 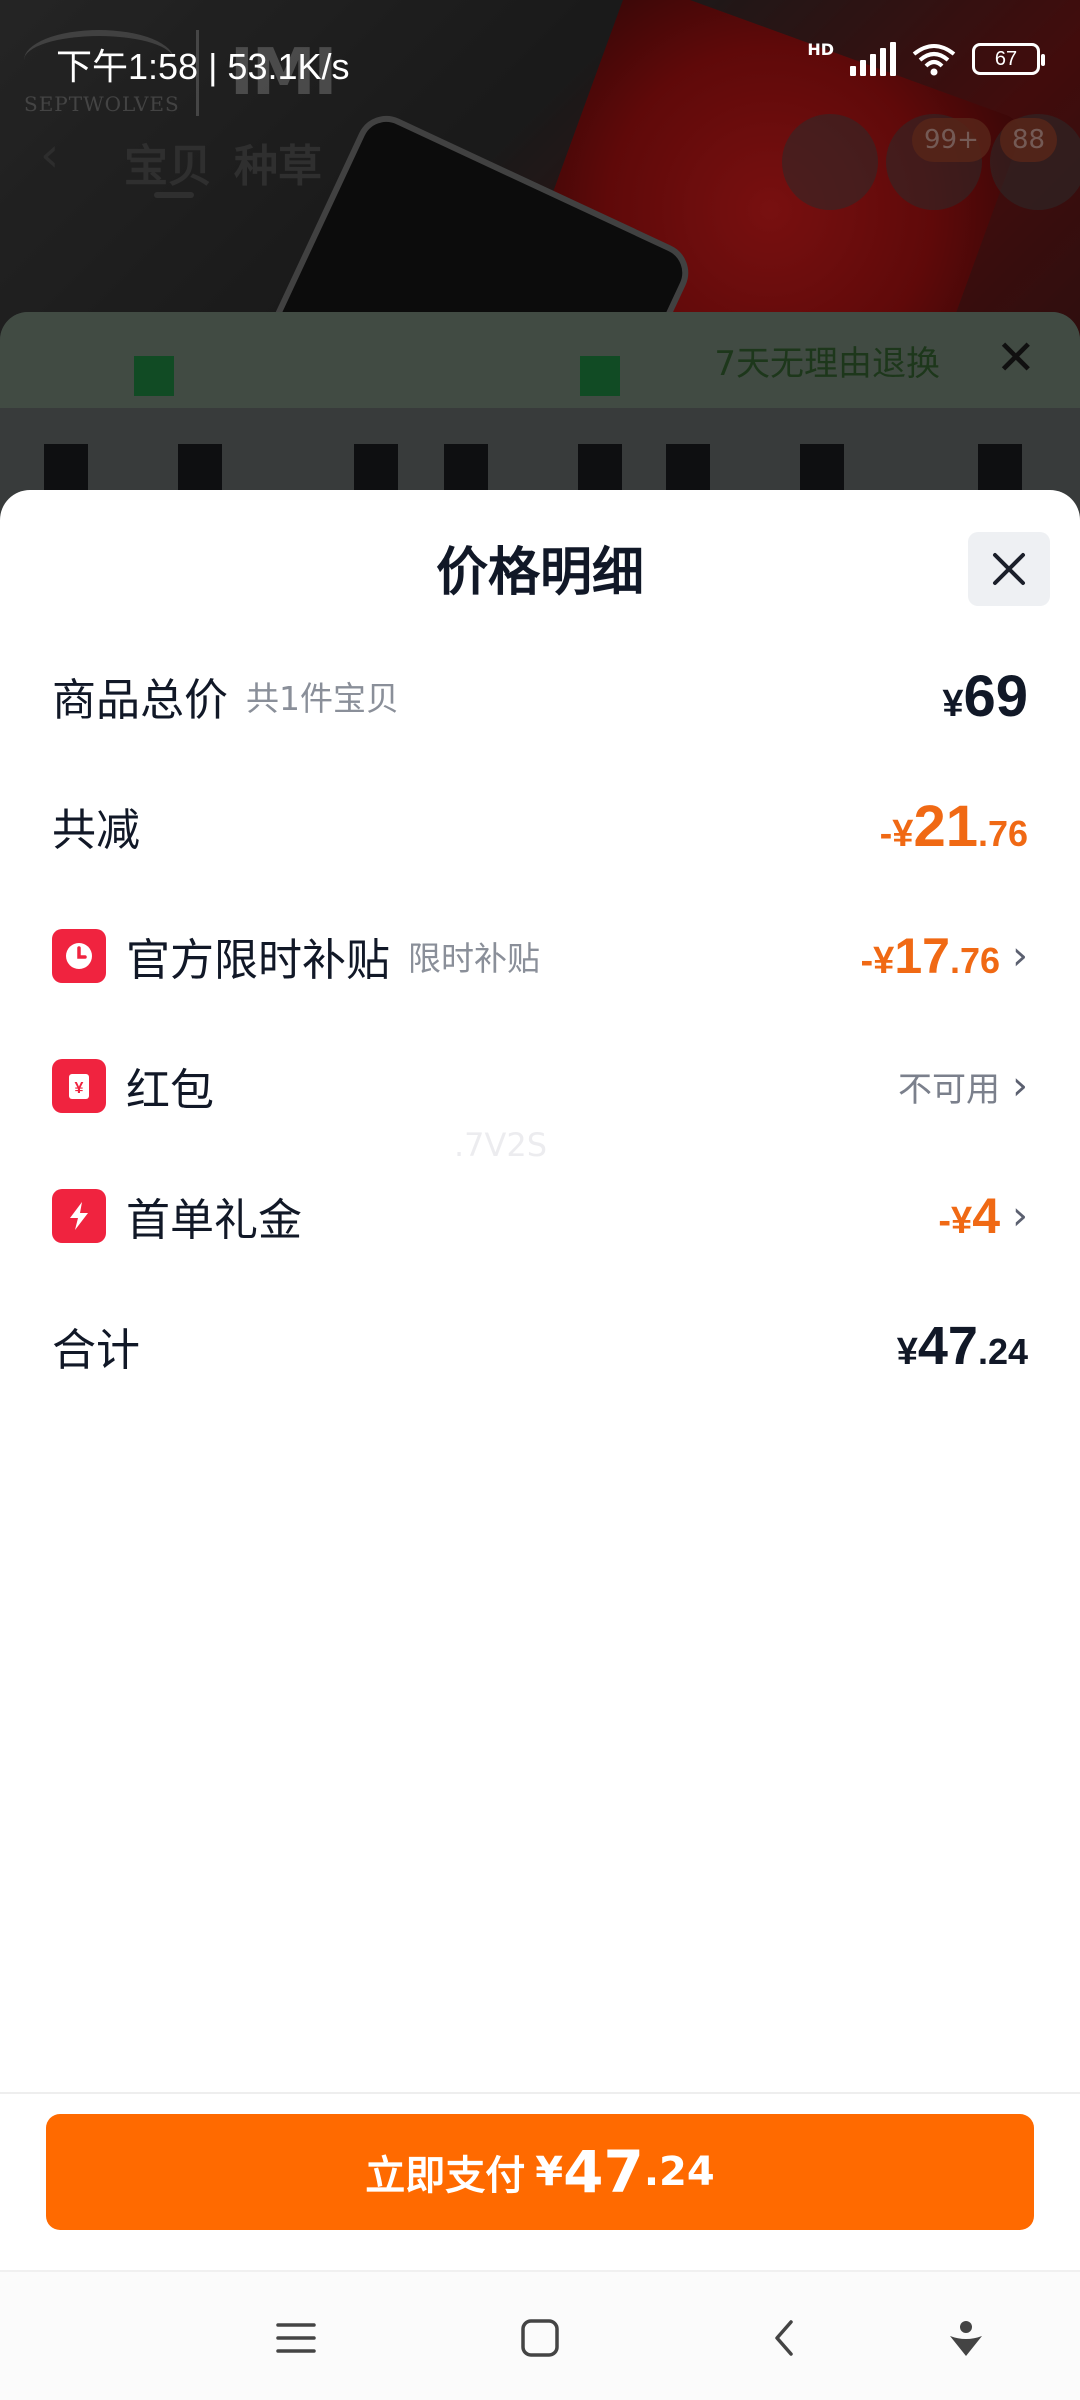 I want to click on sum-amount: ¥ 47 .24, so click(x=962, y=1346).